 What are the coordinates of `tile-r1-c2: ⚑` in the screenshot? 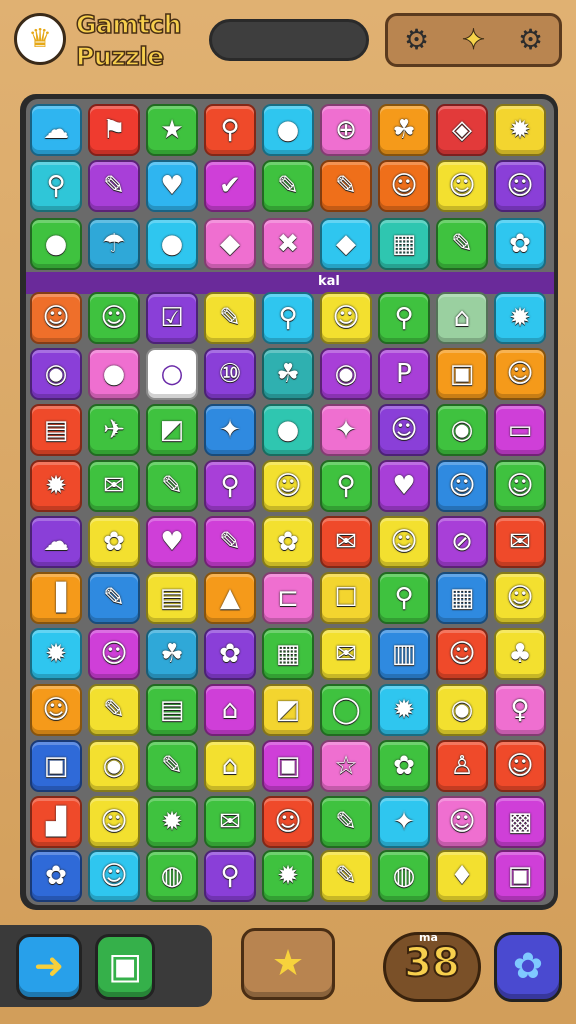 It's located at (114, 130).